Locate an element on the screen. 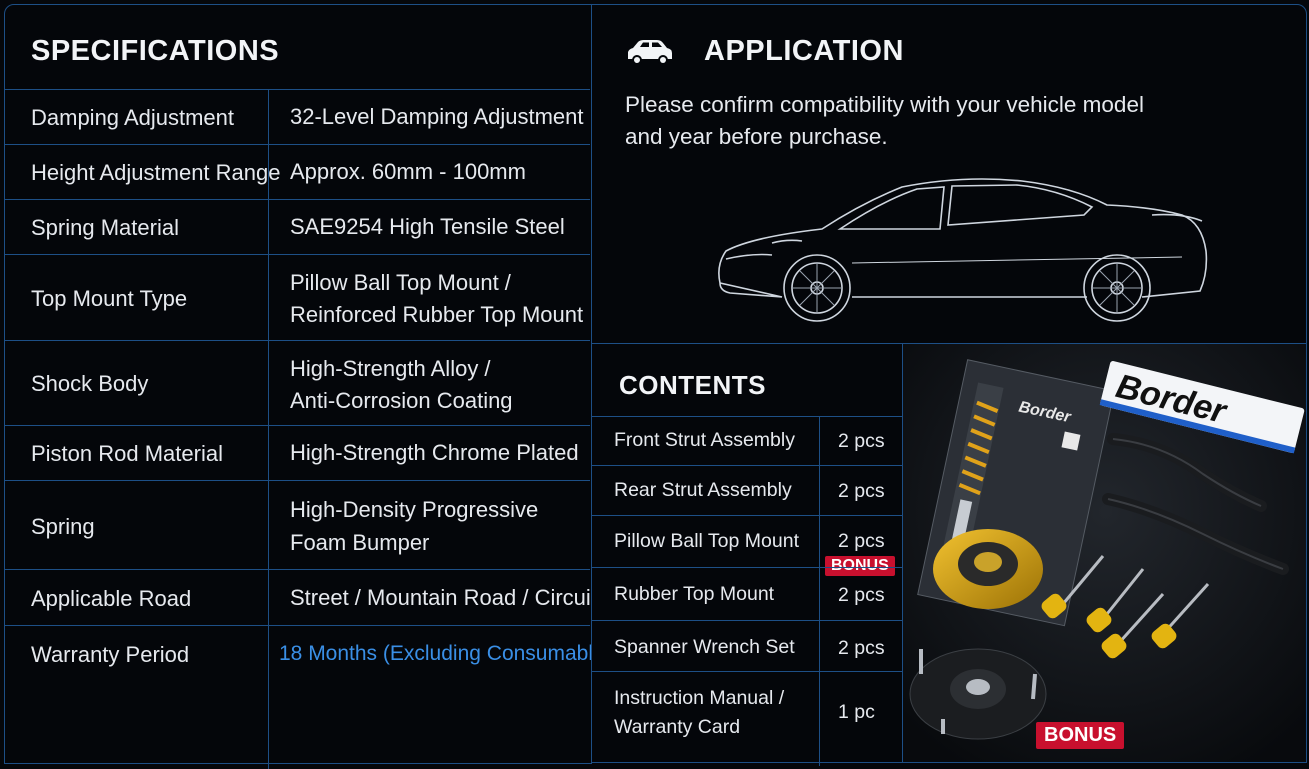  spec-label: Piston Rod Material is located at coordinates (127, 453).